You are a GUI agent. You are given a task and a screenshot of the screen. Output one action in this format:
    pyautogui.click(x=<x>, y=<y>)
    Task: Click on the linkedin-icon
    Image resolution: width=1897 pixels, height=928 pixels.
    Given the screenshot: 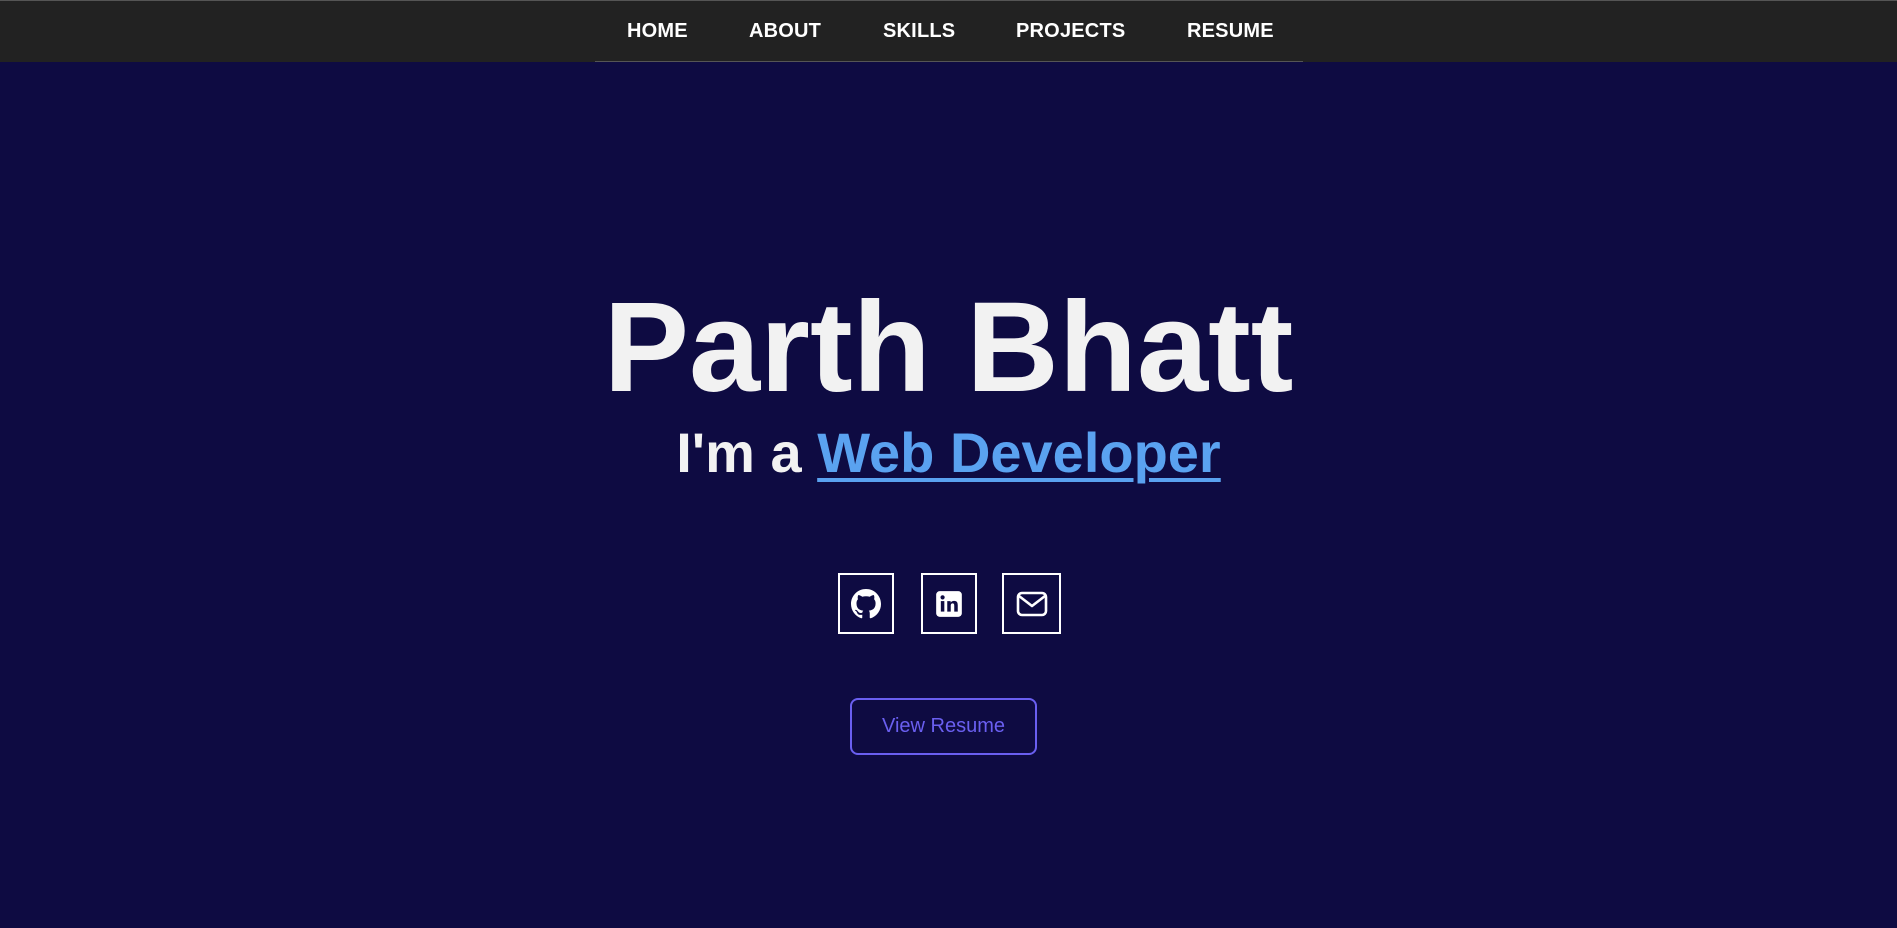 What is the action you would take?
    pyautogui.click(x=949, y=604)
    